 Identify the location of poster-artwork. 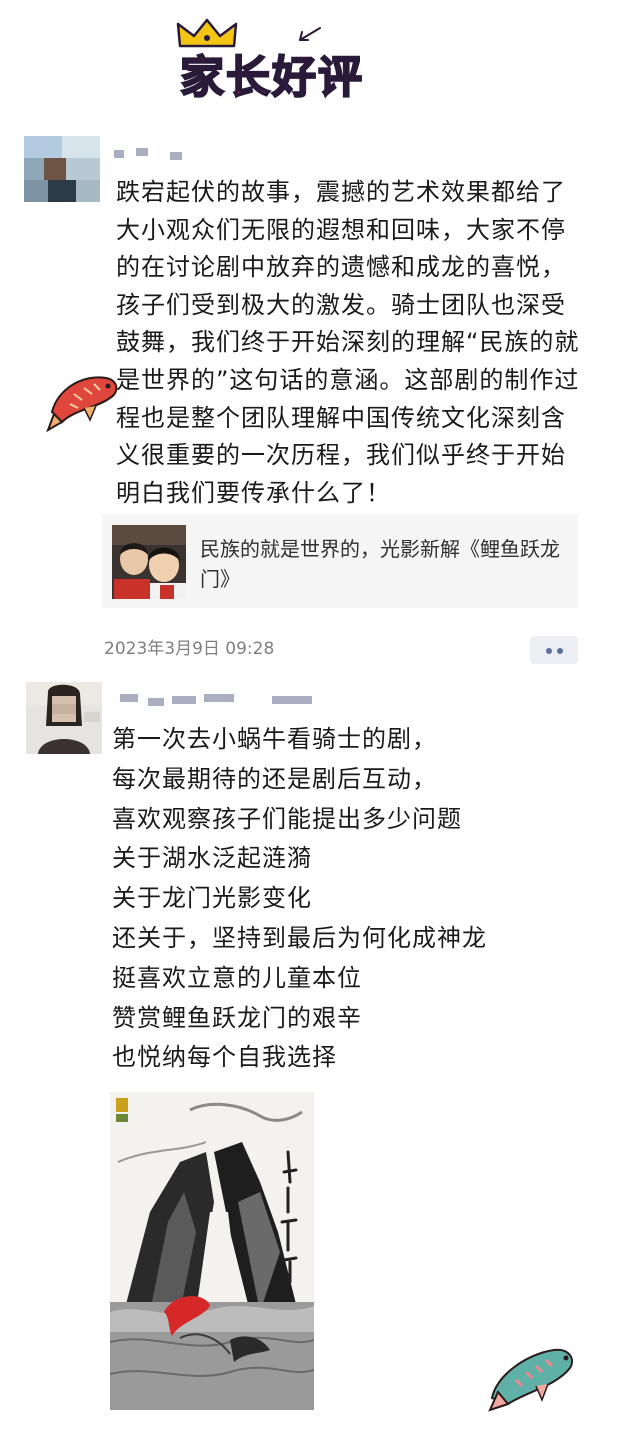
(212, 1251).